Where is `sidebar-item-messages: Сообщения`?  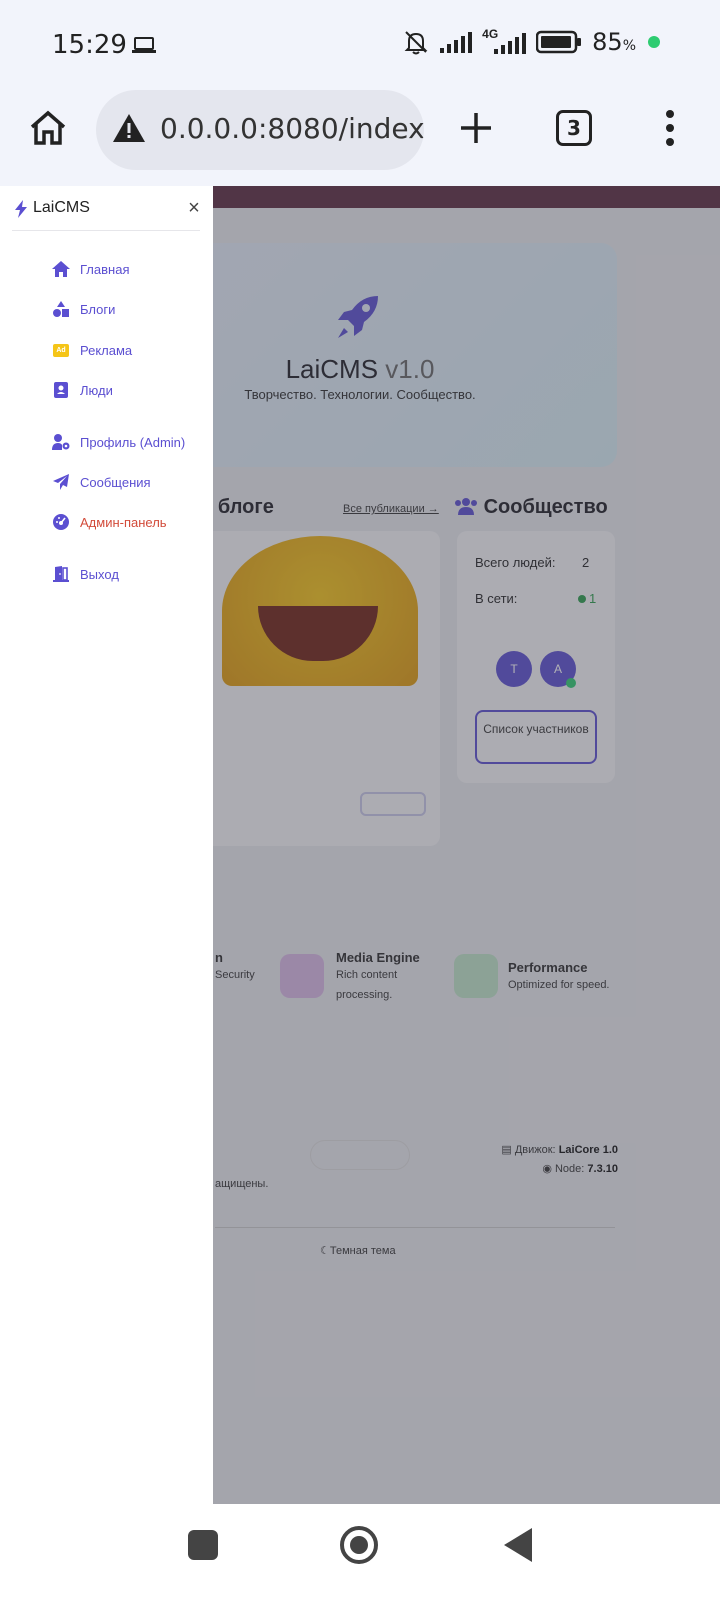
sidebar-item-messages: Сообщения is located at coordinates (101, 482).